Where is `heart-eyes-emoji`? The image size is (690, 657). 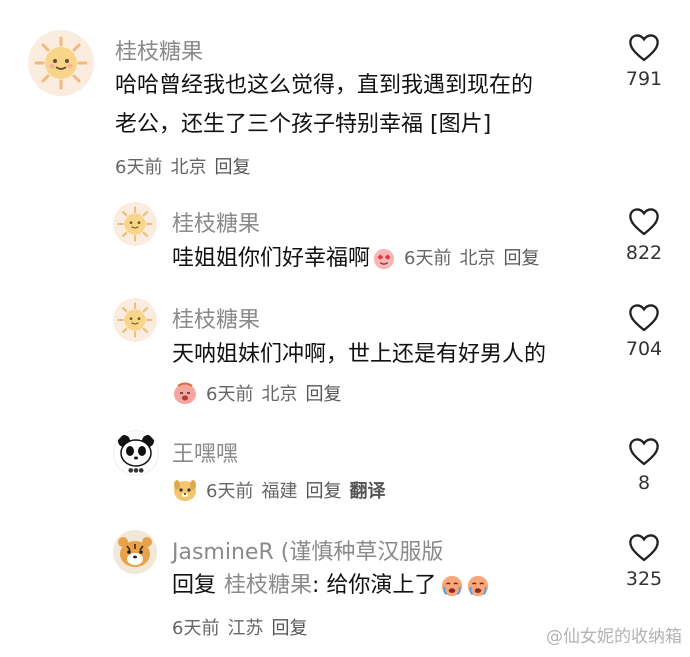 heart-eyes-emoji is located at coordinates (384, 258).